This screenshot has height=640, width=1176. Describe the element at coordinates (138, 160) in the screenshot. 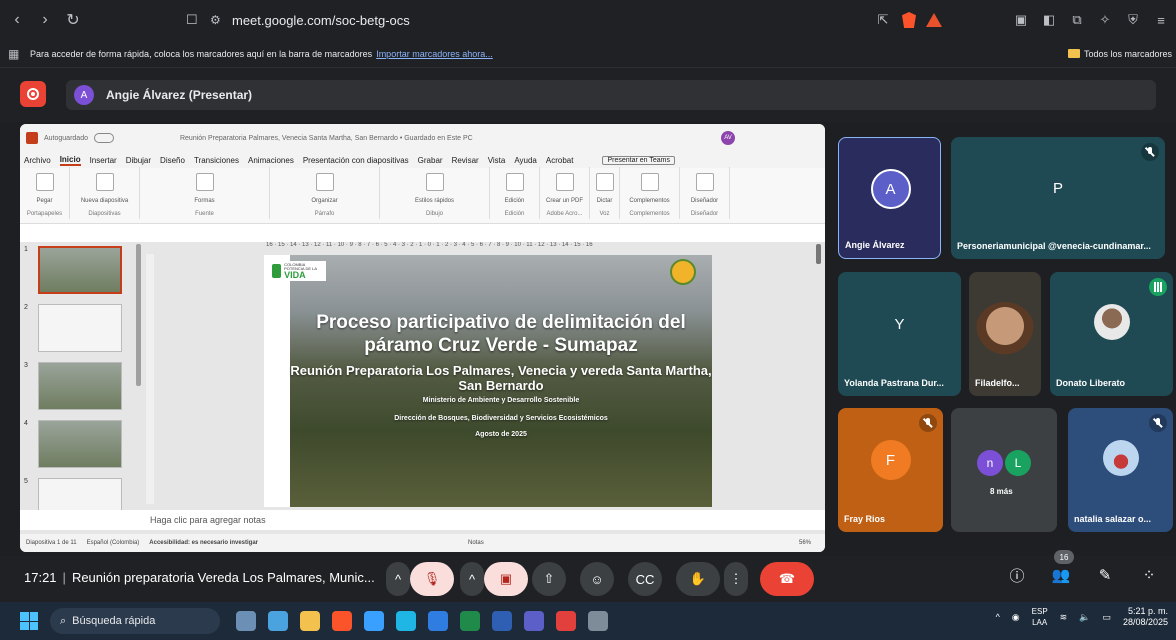

I see `ppt-tab: Dibujar` at that location.